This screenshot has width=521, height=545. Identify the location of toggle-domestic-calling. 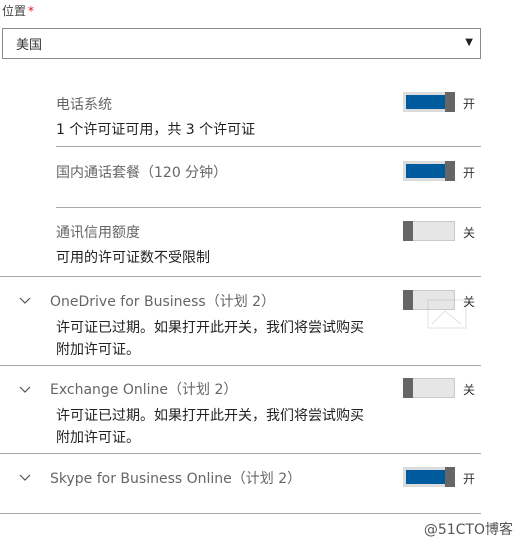
(429, 171).